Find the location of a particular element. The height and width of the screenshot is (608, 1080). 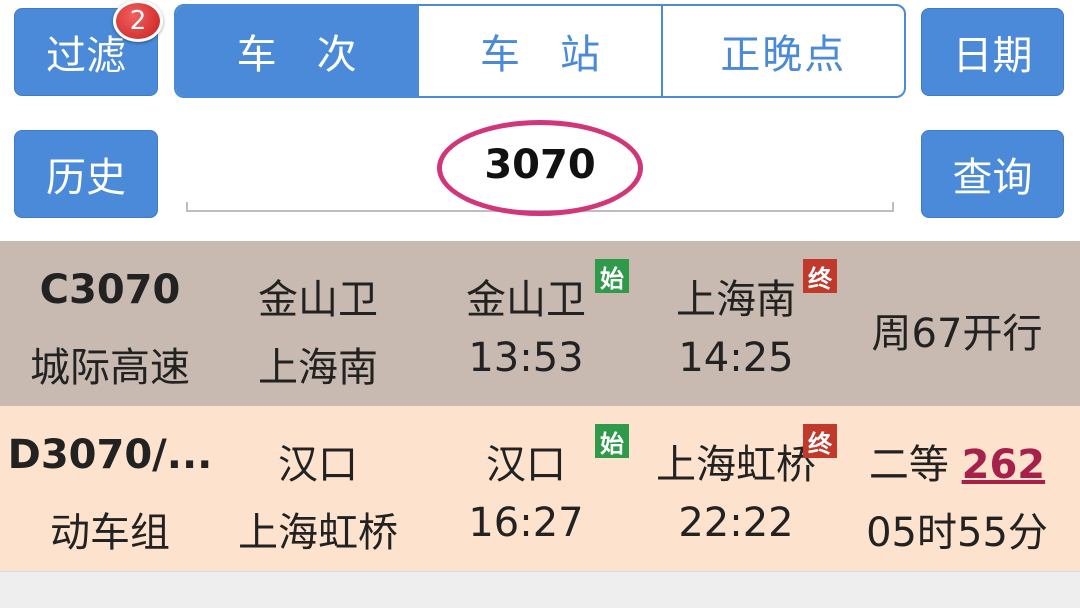

history-label: 历史 is located at coordinates (86, 178).